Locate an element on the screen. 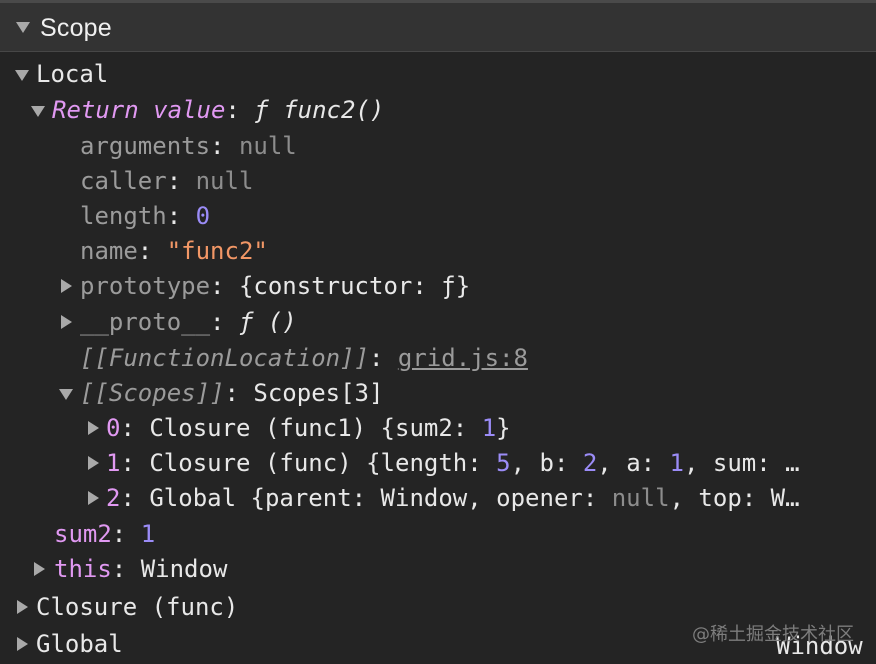 This screenshot has width=876, height=664. closure-label: Closure (func) is located at coordinates (137, 607).